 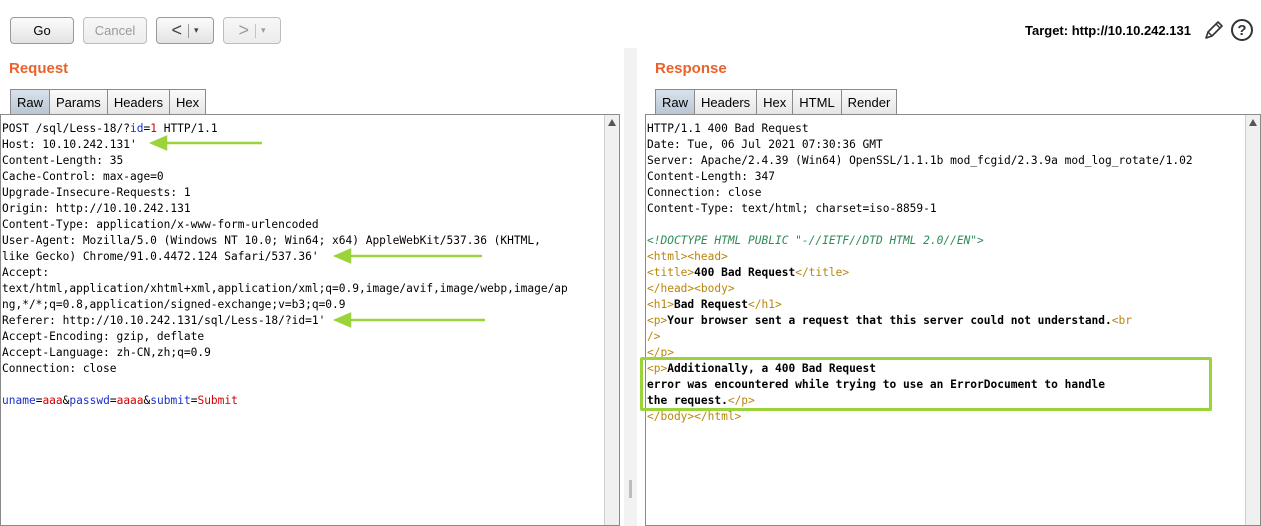 What do you see at coordinates (243, 30) in the screenshot?
I see `chevron-right-icon: >` at bounding box center [243, 30].